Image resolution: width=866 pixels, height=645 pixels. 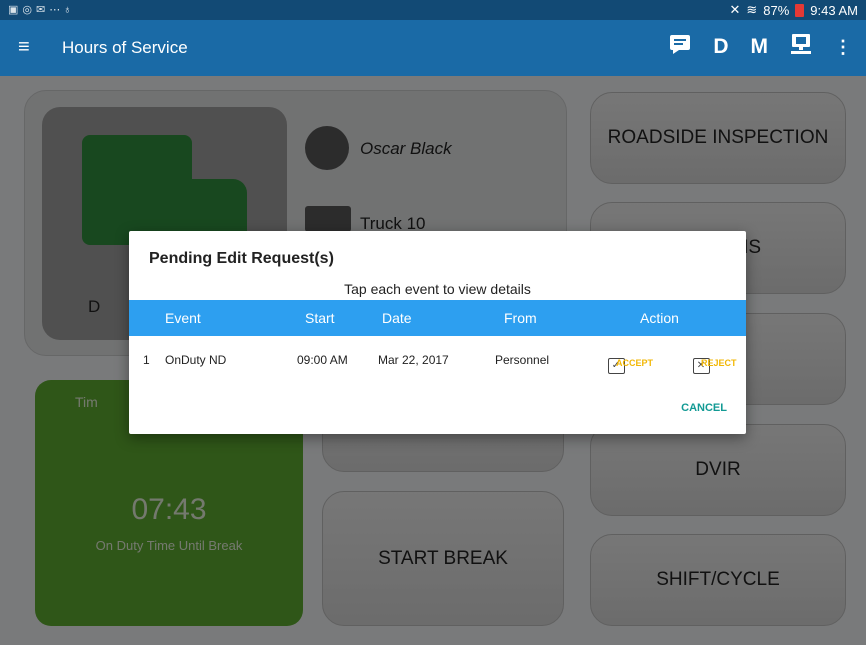 I want to click on messages-icon, so click(x=680, y=47).